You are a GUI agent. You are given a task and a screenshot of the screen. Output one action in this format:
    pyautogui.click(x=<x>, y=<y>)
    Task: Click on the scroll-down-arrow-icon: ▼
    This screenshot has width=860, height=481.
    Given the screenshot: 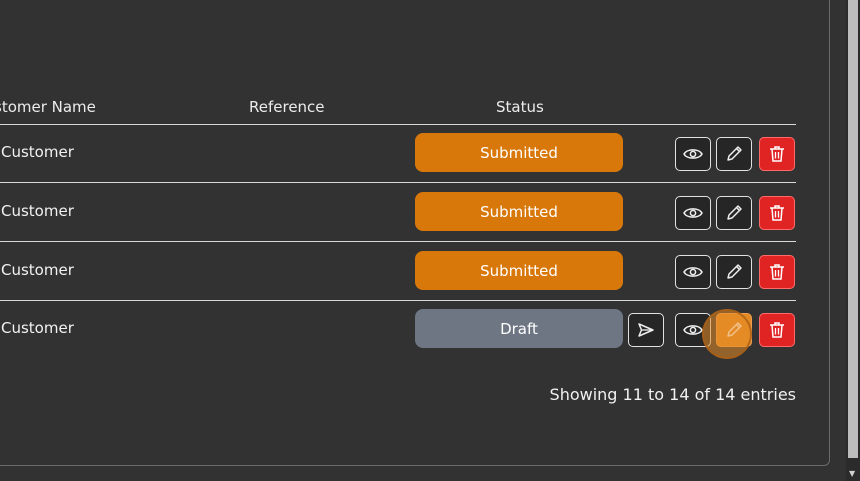 What is the action you would take?
    pyautogui.click(x=852, y=474)
    